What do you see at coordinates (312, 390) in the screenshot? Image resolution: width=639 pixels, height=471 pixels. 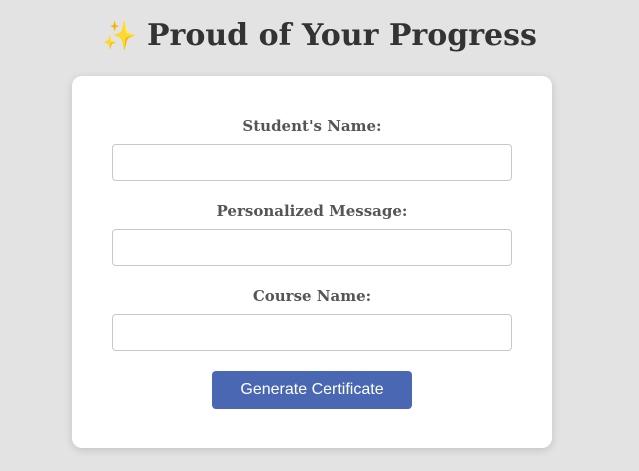 I see `generate-certificate-button: Generate Certificate` at bounding box center [312, 390].